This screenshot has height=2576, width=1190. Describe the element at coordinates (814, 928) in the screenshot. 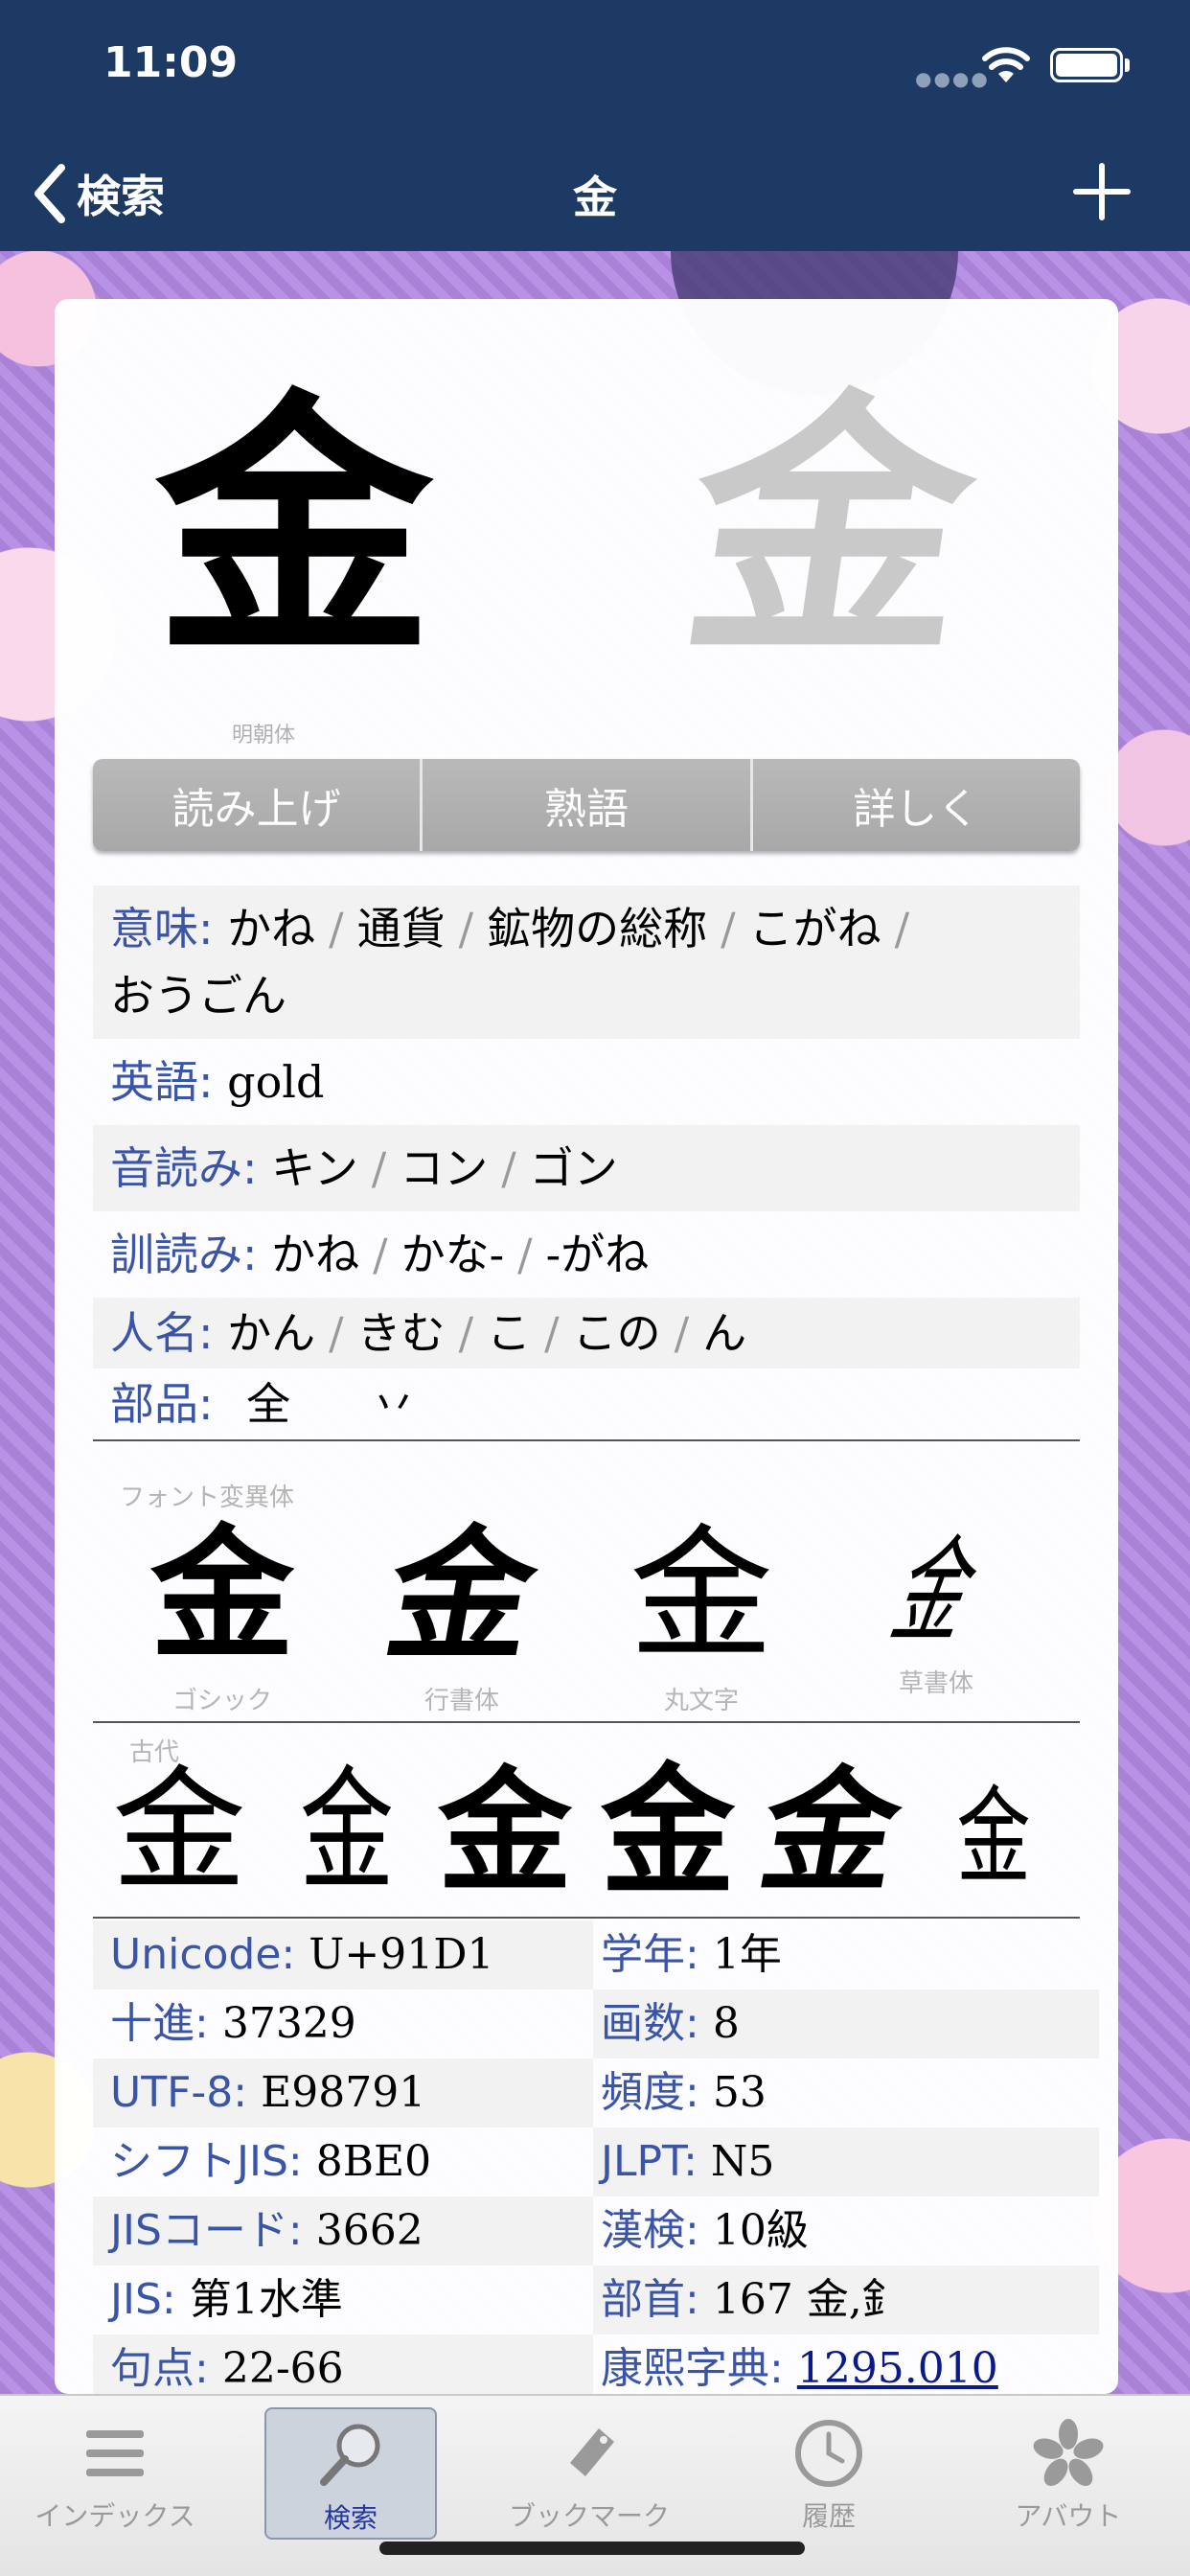

I see `meaning-value: こがね` at that location.